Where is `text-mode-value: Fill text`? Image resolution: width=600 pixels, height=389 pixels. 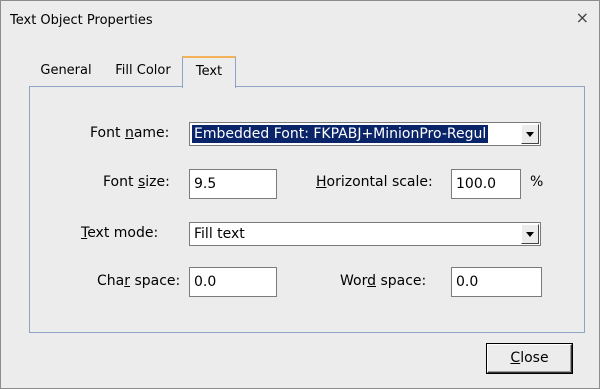 text-mode-value: Fill text is located at coordinates (219, 234).